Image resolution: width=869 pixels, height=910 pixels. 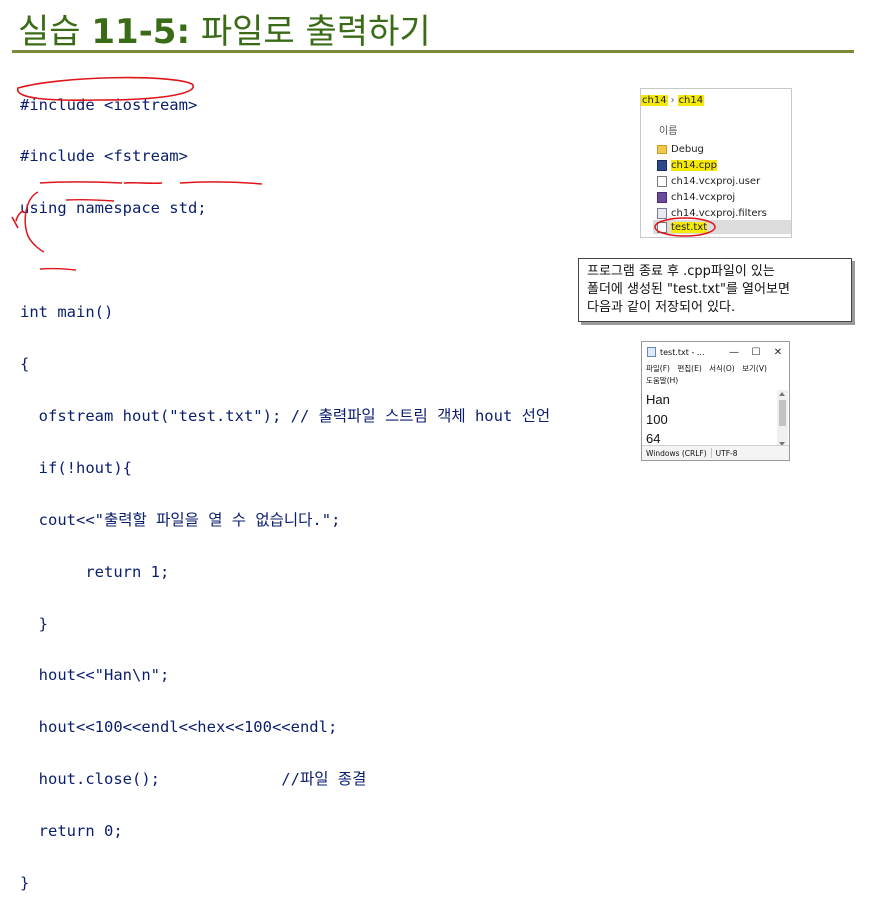 I want to click on callout-line: 다음과 같이 저장되어 있다., so click(x=661, y=307).